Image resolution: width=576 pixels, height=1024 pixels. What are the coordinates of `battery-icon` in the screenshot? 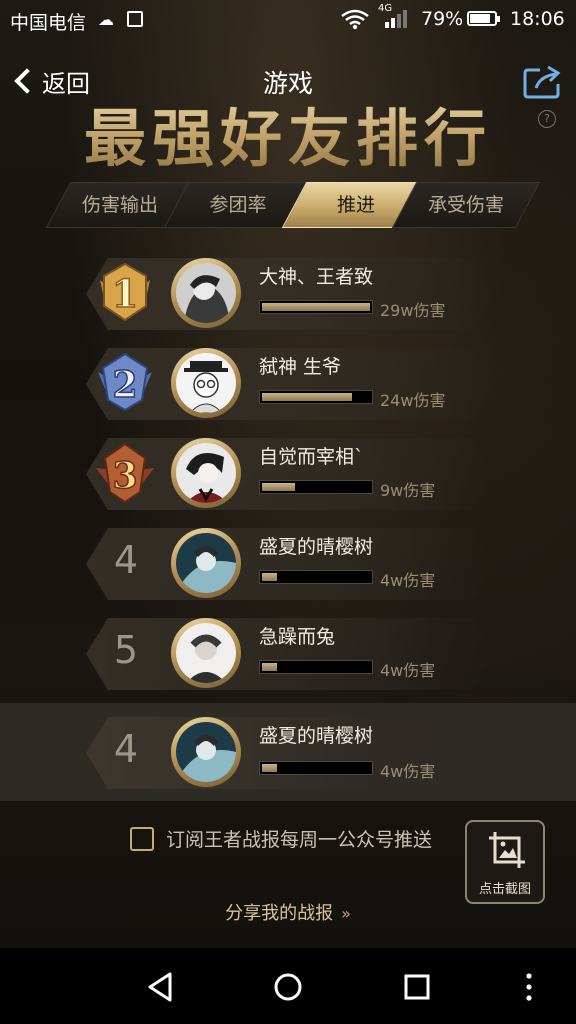 It's located at (483, 18).